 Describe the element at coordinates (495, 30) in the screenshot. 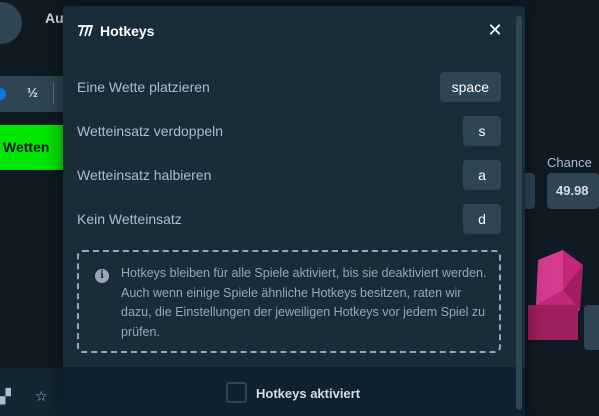

I see `close-icon: ✕` at that location.